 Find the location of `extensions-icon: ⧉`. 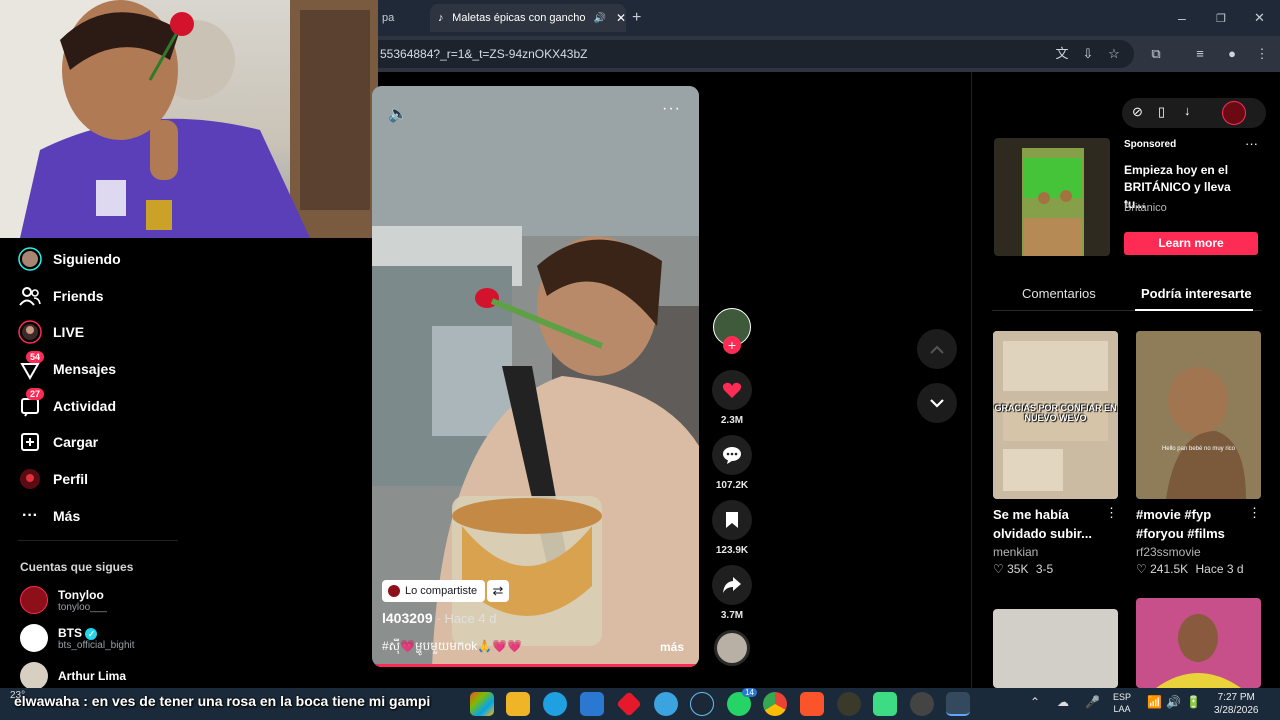

extensions-icon: ⧉ is located at coordinates (1156, 54).